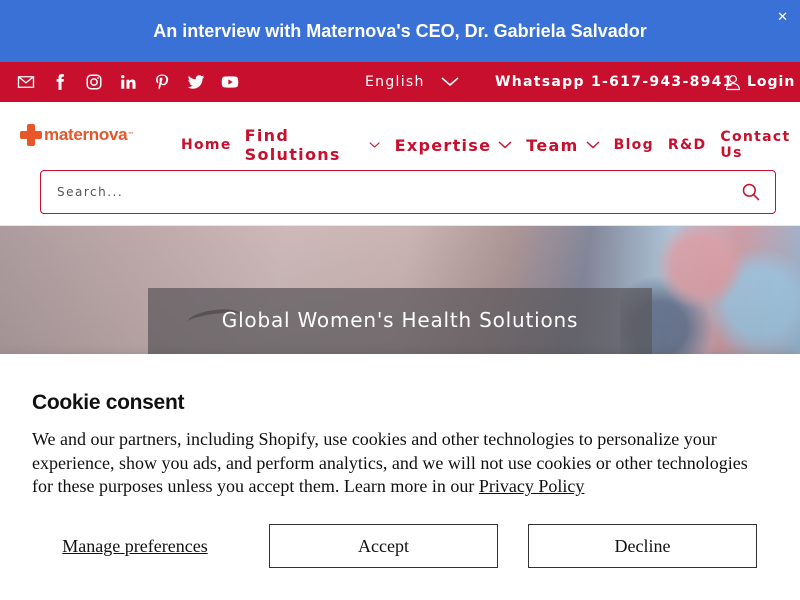 This screenshot has width=800, height=600. What do you see at coordinates (395, 82) in the screenshot?
I see `language-label: English` at bounding box center [395, 82].